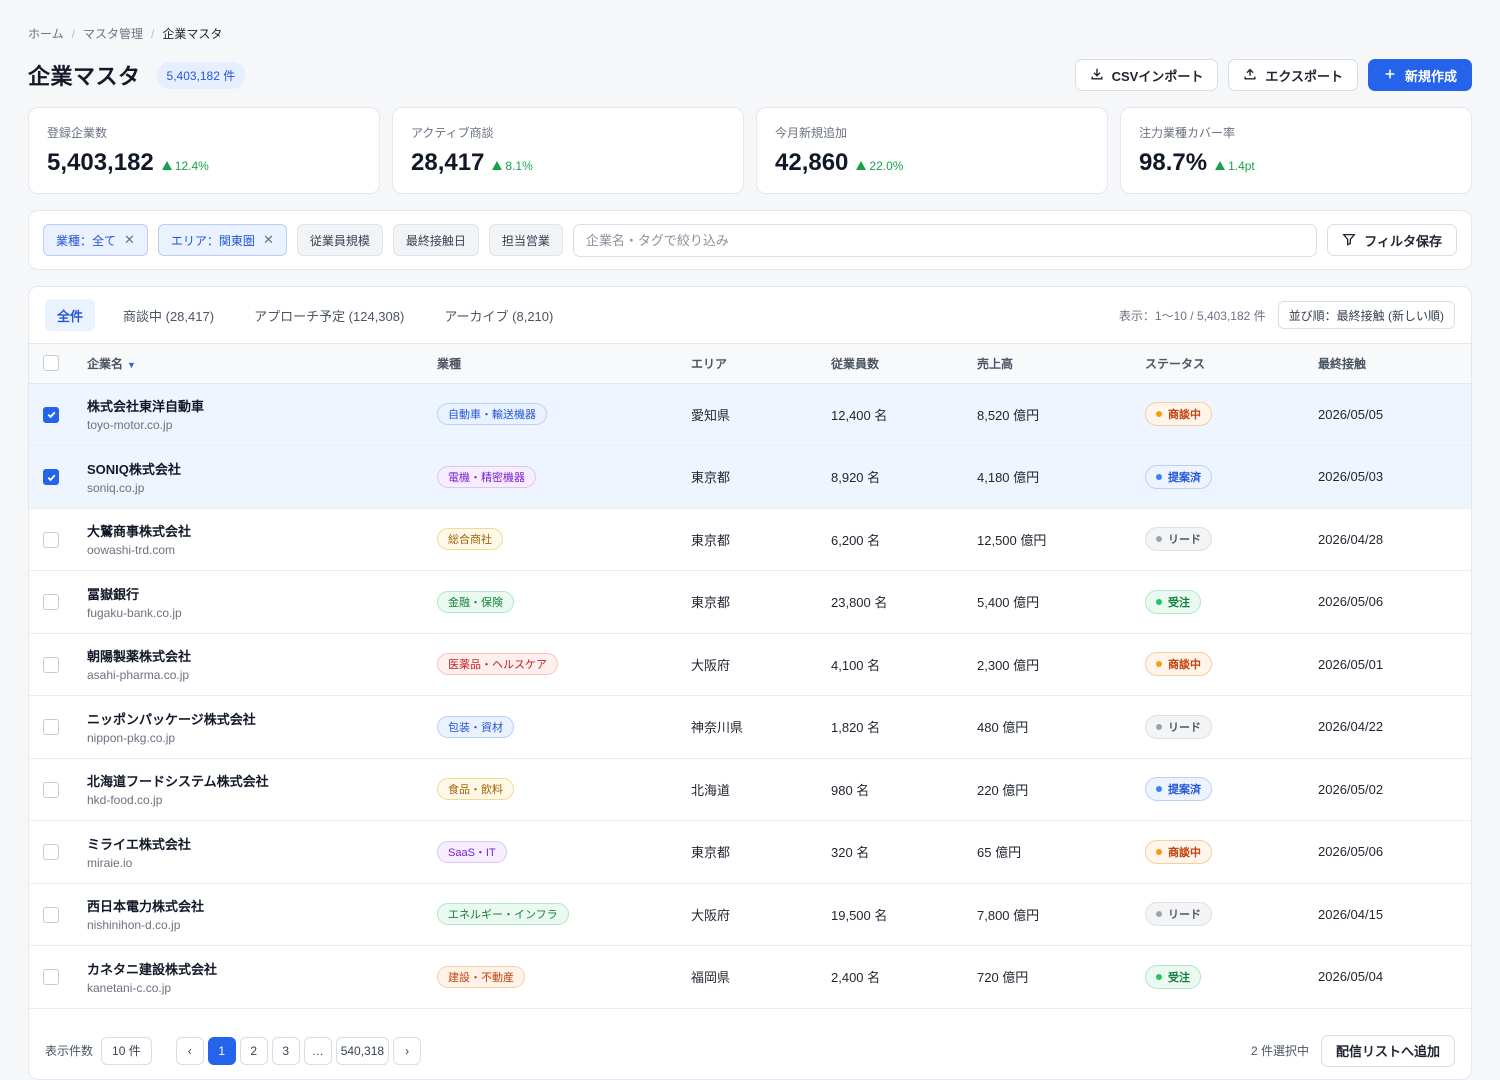  I want to click on company-name: ミライエ株式会社, so click(262, 843).